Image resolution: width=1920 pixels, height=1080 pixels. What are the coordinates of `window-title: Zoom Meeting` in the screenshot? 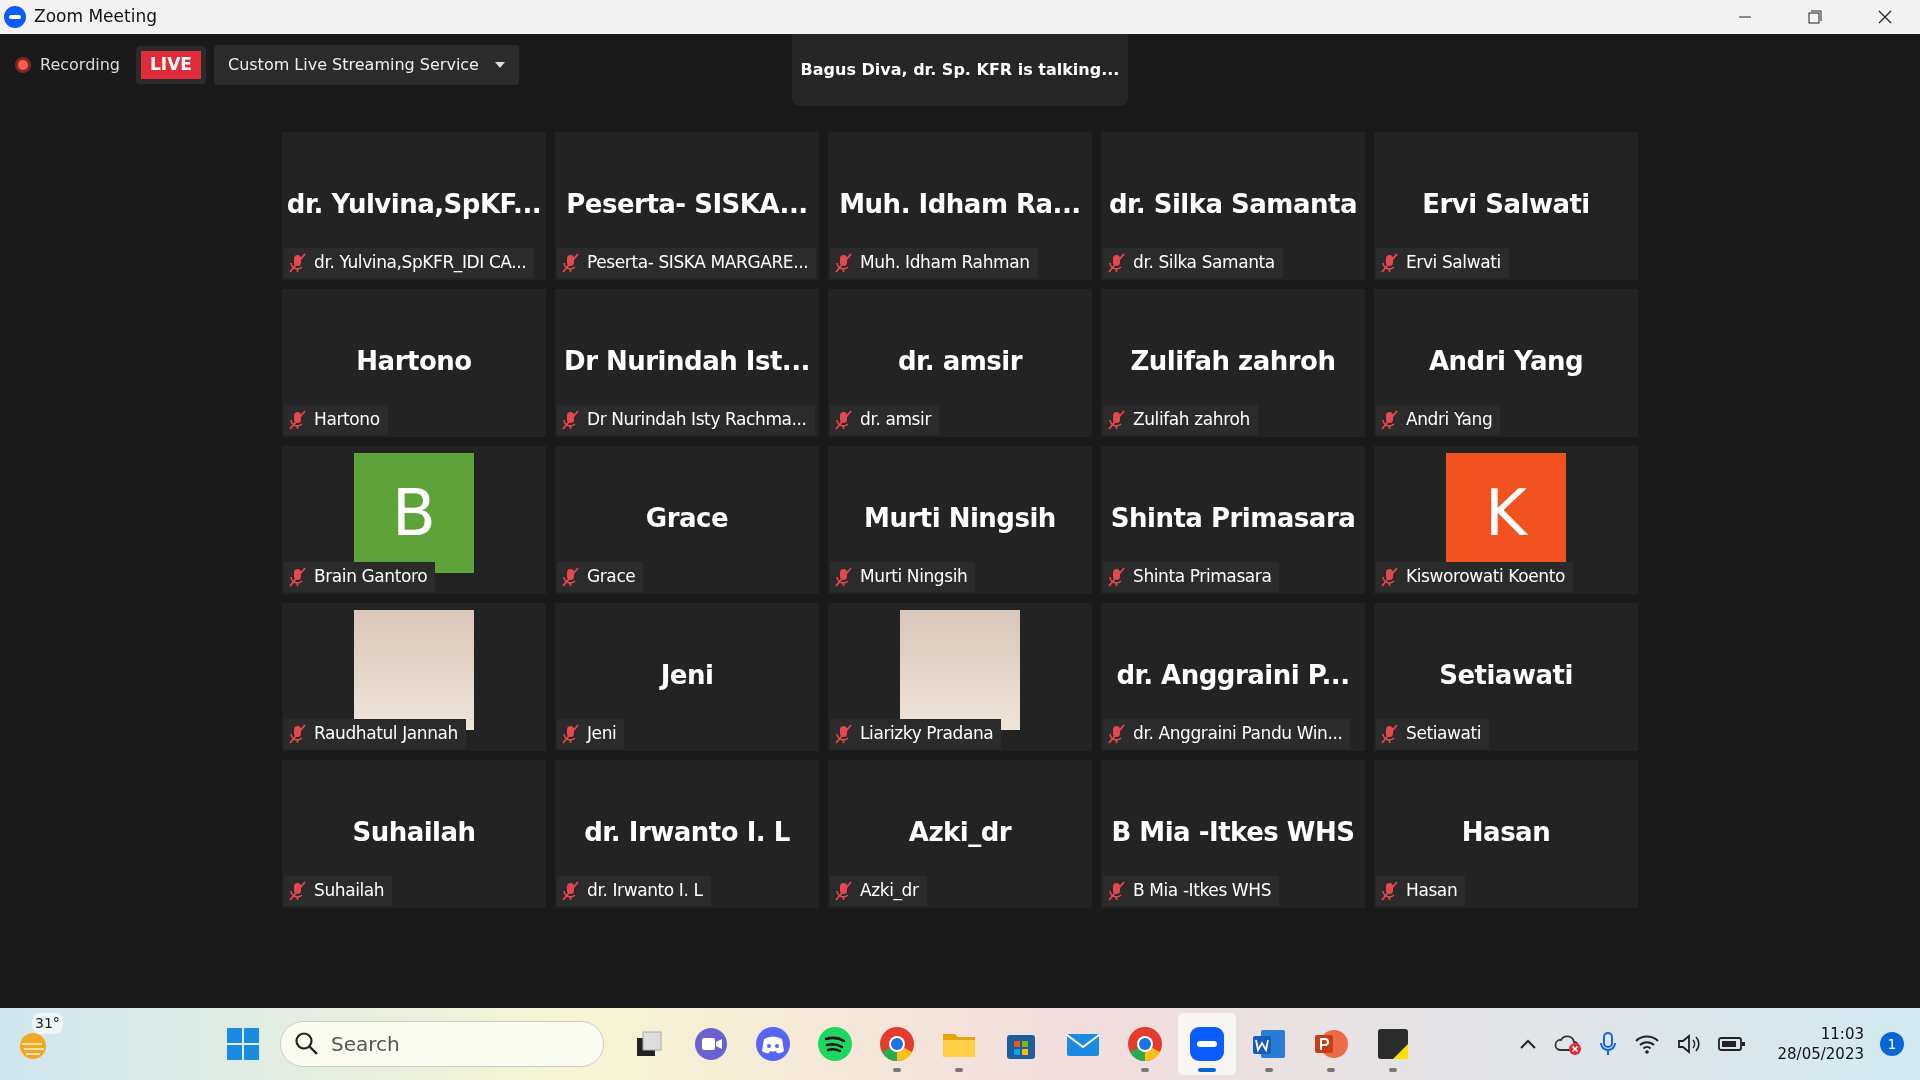 It's located at (95, 17).